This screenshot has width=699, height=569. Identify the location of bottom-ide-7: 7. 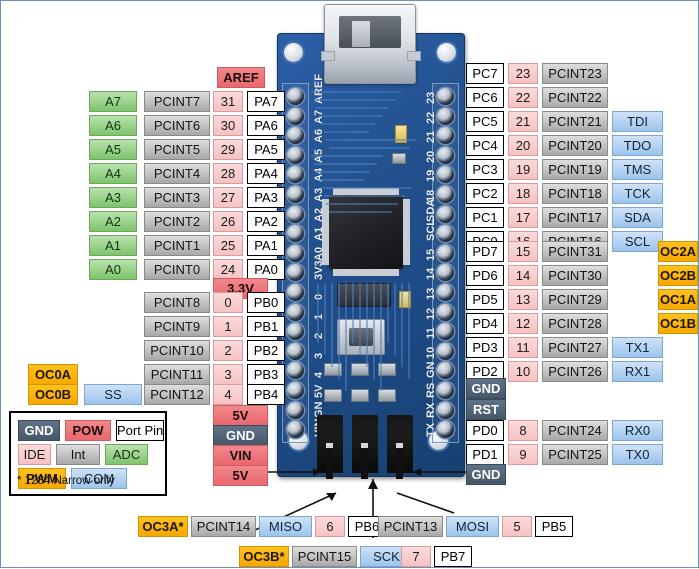
(416, 556).